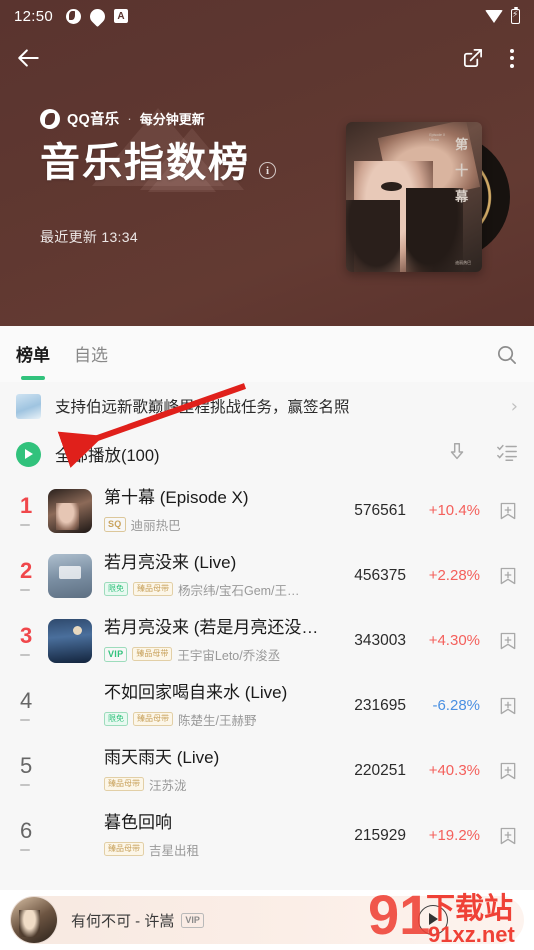 This screenshot has height=950, width=534. I want to click on album-cover-image: Episode X Ultraa 第十幕 迪丽热巴, so click(414, 197).